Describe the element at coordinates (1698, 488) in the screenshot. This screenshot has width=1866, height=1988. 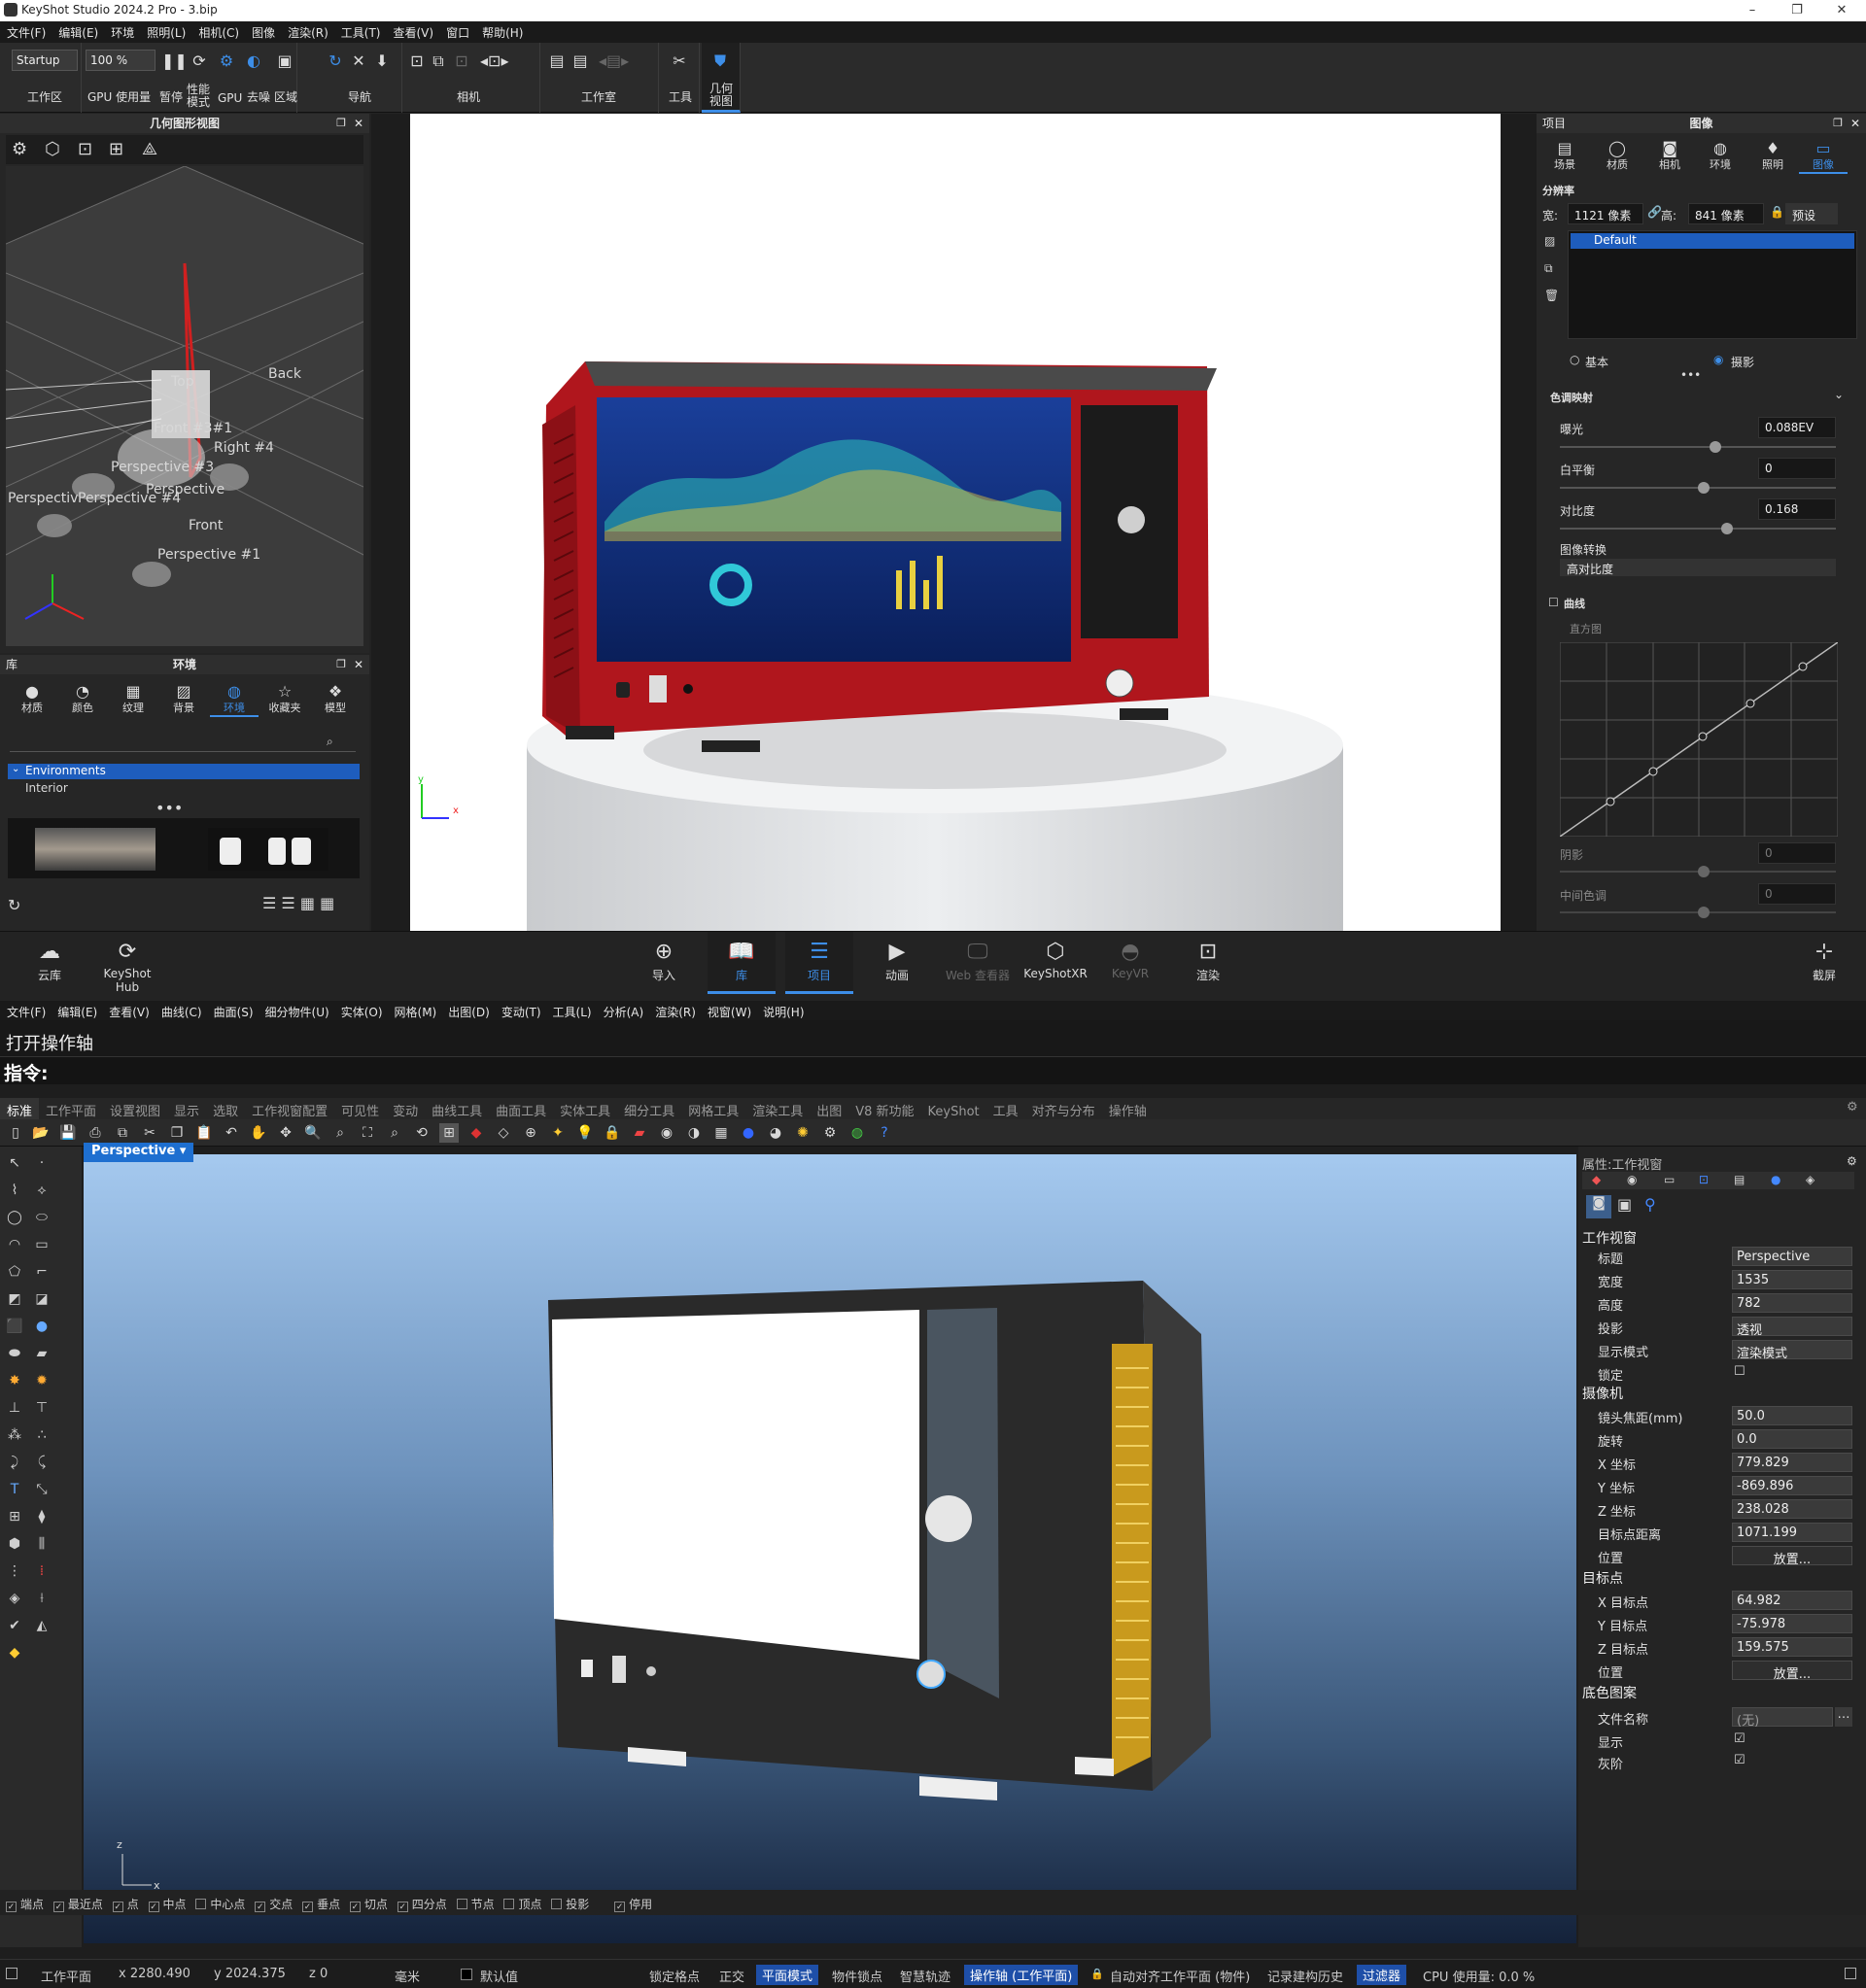
I see `whitebalance-slider` at that location.